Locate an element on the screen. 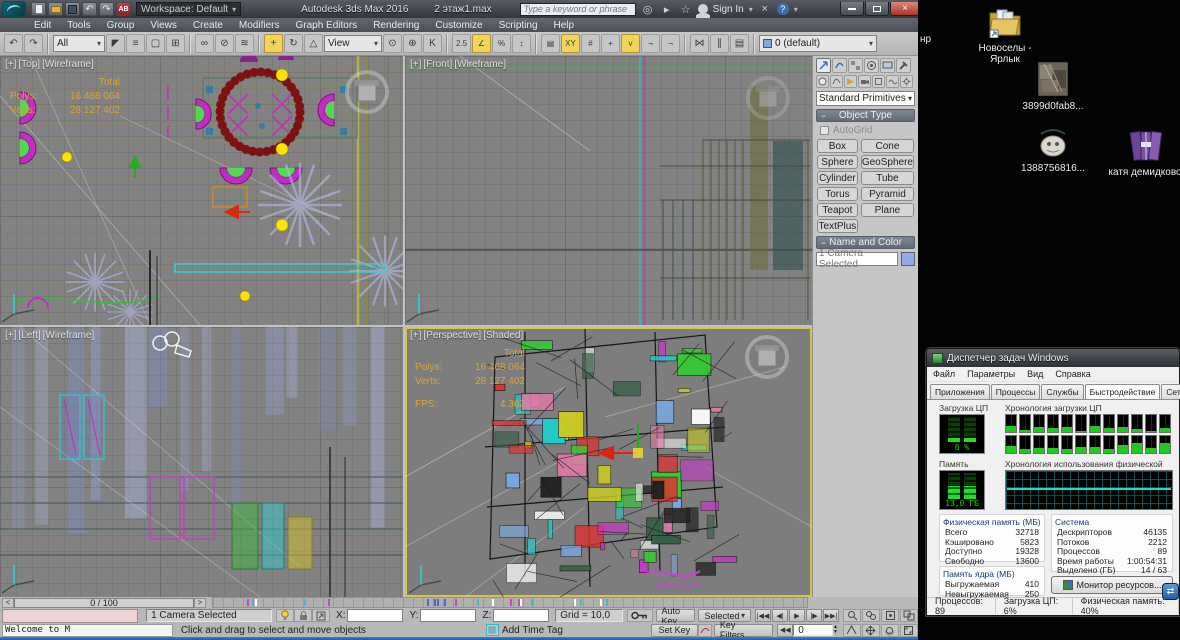  menu-item: Rendering is located at coordinates (396, 25).